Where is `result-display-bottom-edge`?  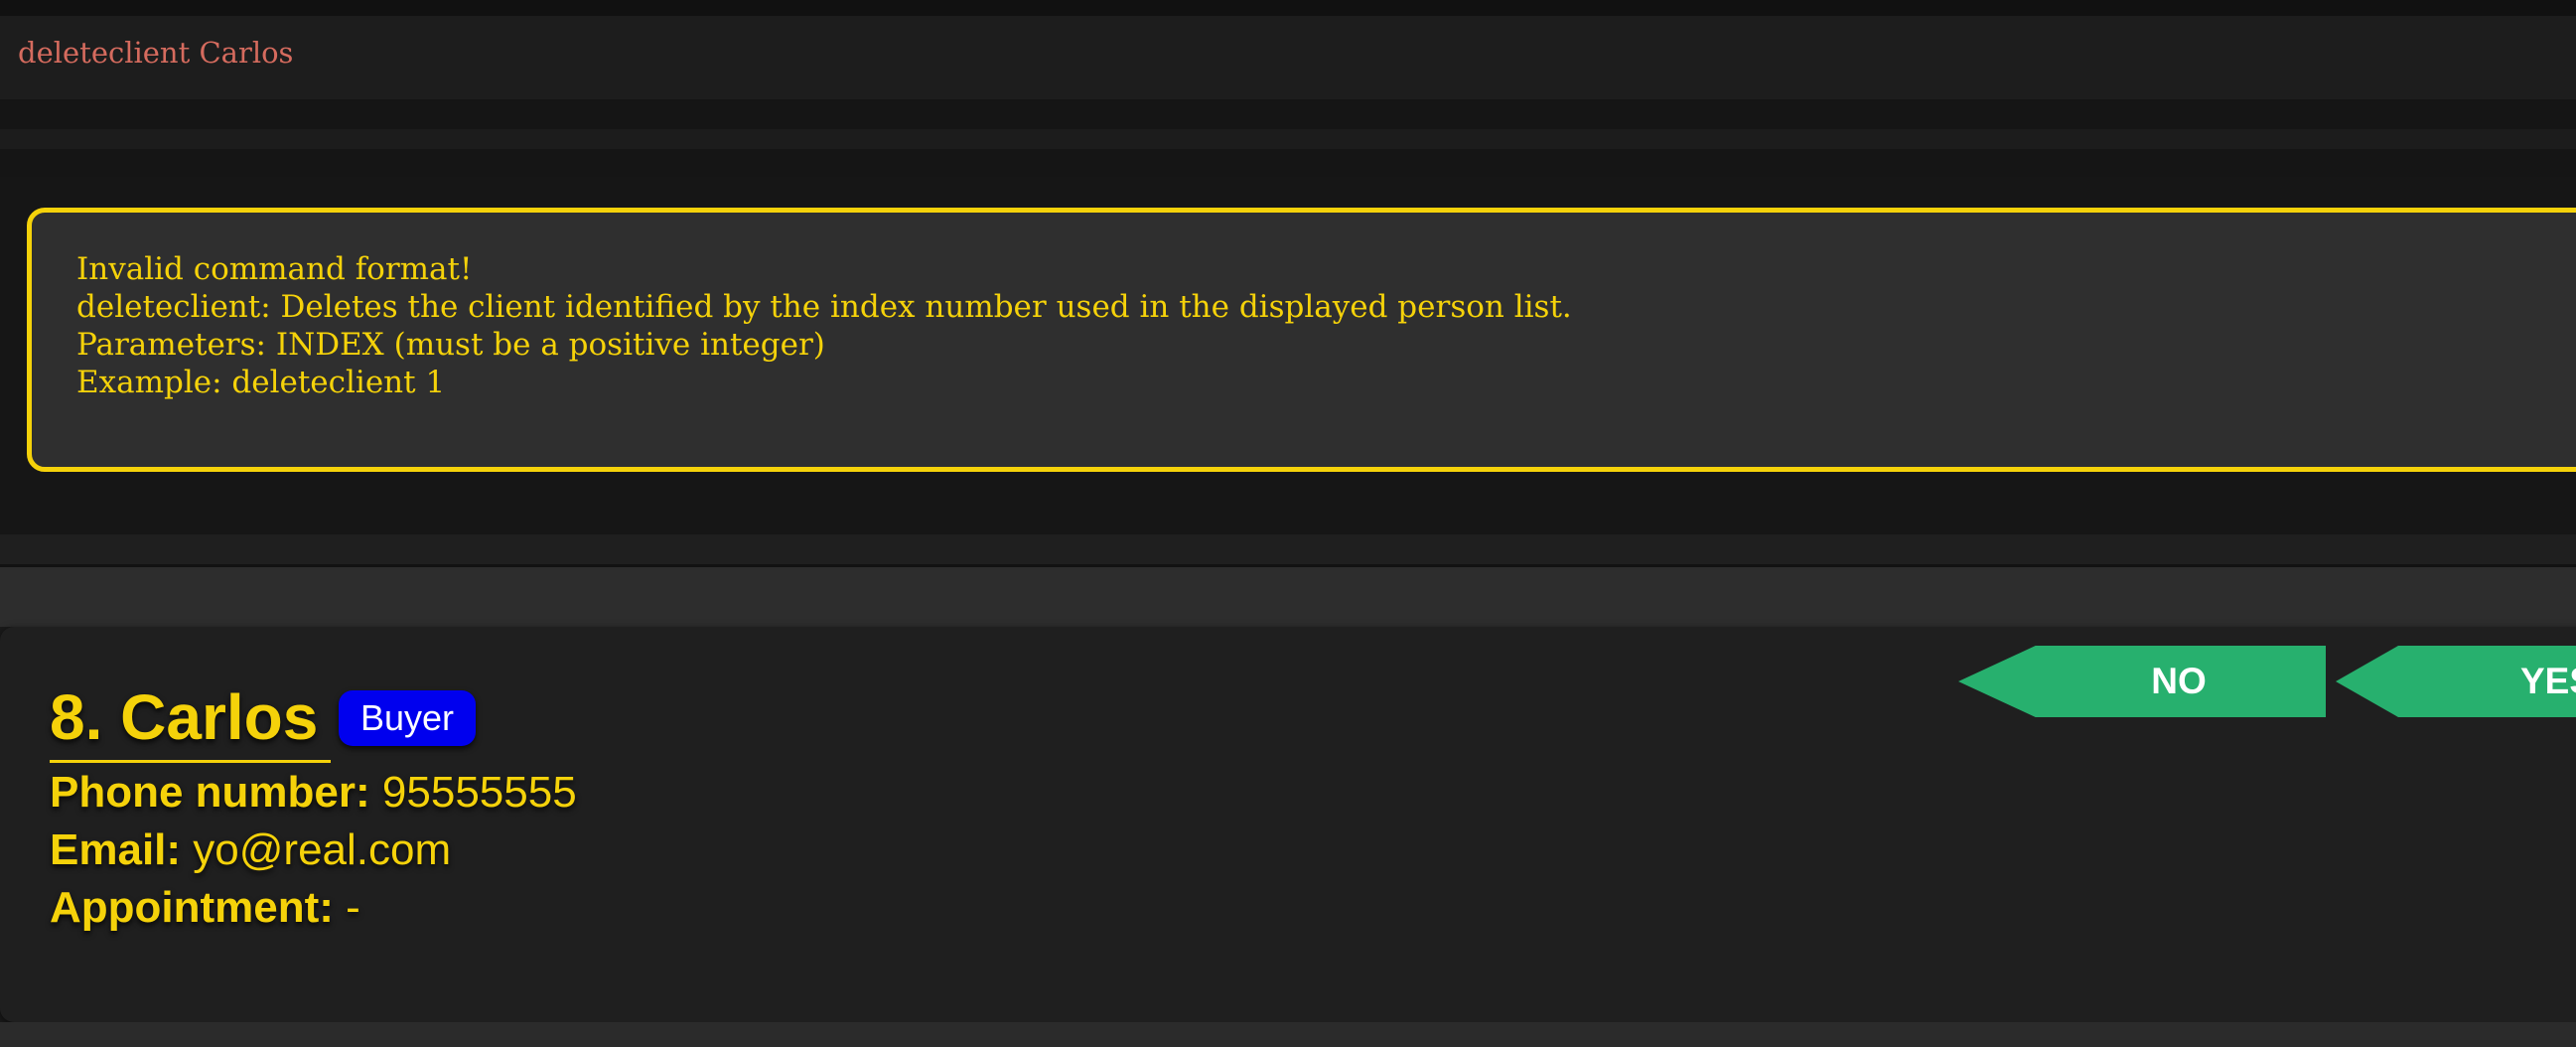 result-display-bottom-edge is located at coordinates (1288, 550).